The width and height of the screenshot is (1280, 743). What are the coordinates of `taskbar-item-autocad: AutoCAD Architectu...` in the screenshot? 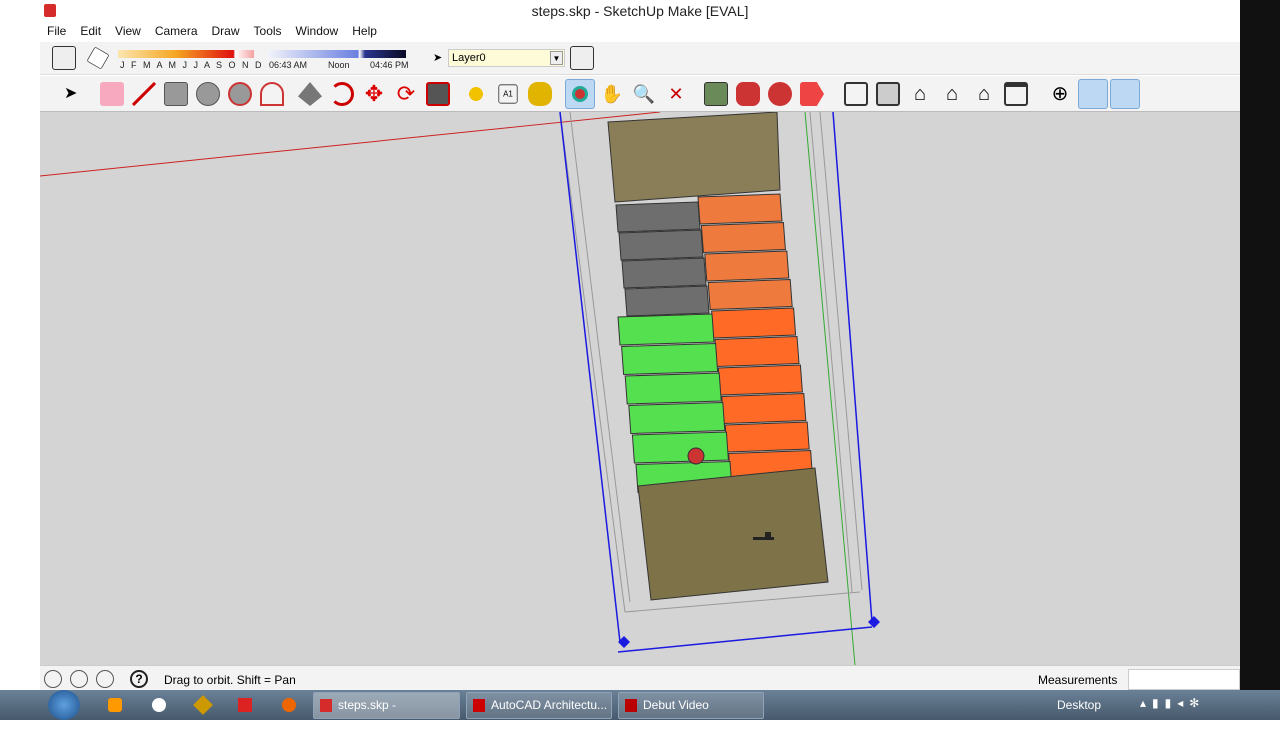 It's located at (539, 705).